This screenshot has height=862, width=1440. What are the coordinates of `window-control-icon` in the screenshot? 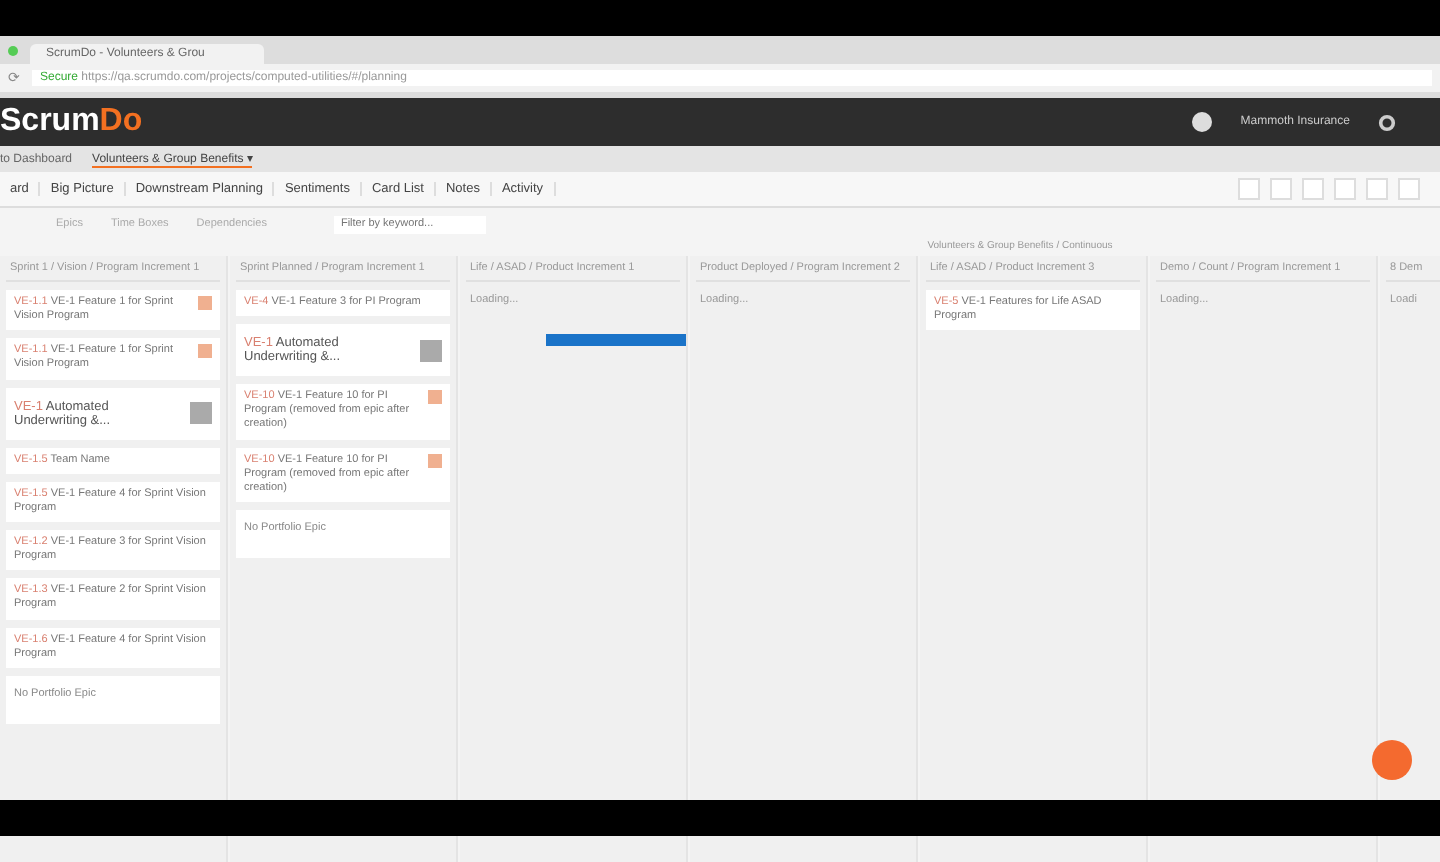 It's located at (13, 51).